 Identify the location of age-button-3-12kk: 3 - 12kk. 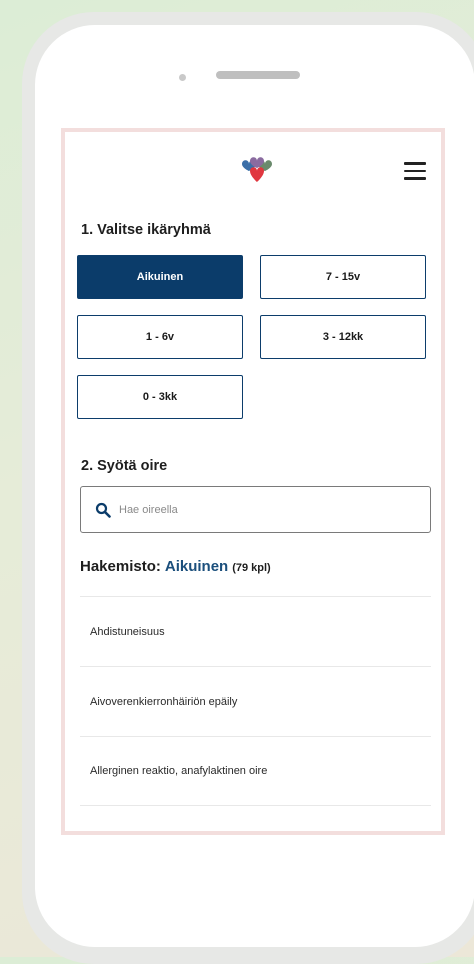
(343, 337).